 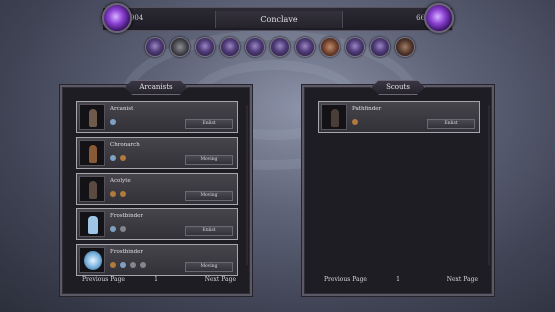 I want to click on unit-name: Pathfinder, so click(x=367, y=109).